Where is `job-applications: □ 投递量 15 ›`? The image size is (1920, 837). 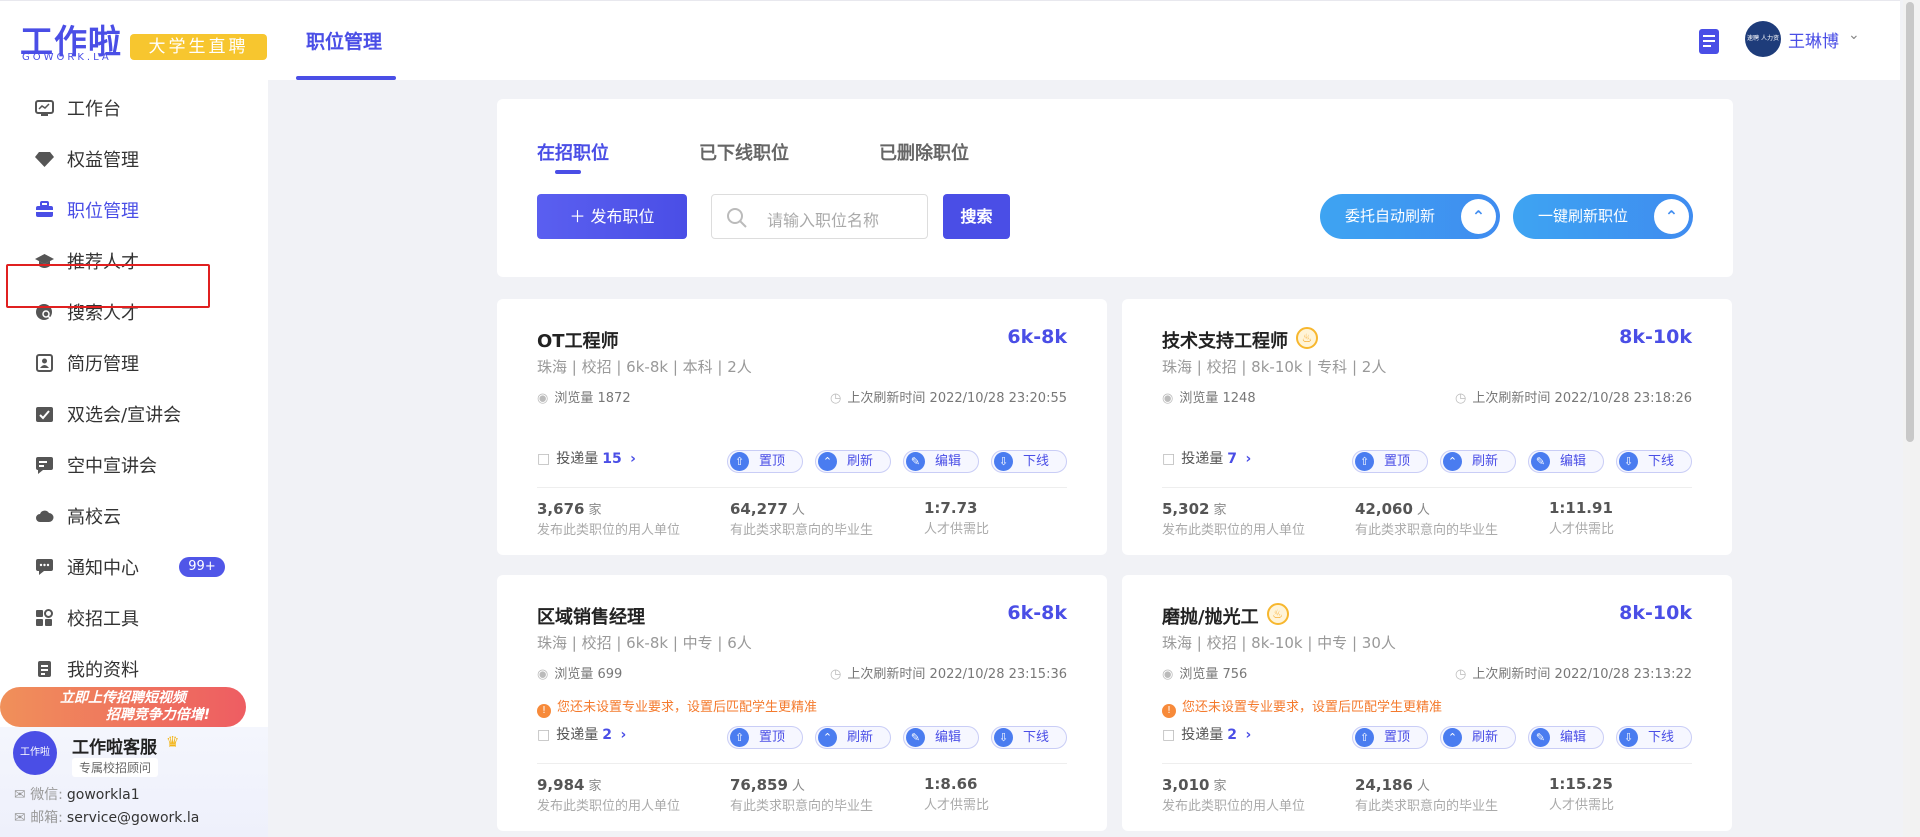
job-applications: □ 投递量 15 › is located at coordinates (586, 458).